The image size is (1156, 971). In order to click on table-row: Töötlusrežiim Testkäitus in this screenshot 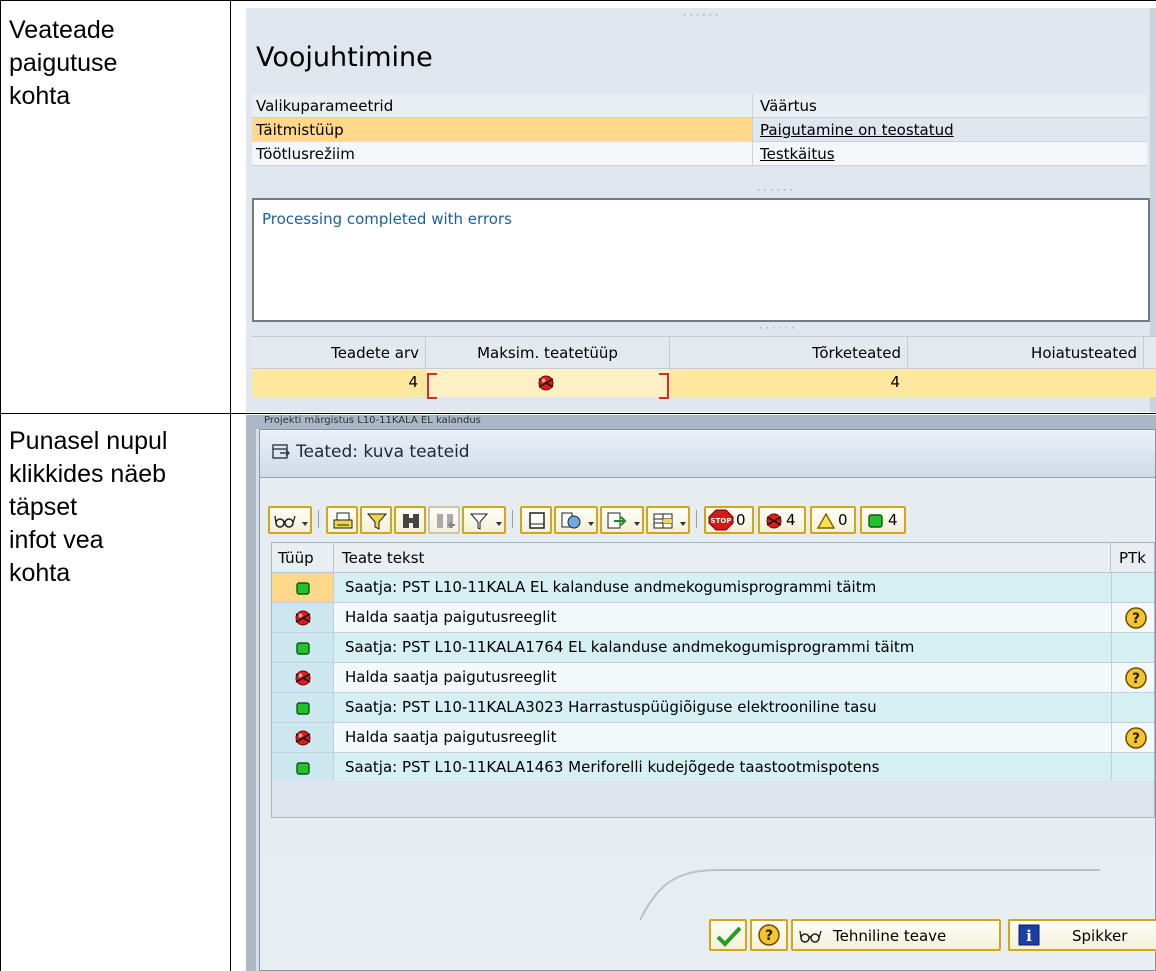, I will do `click(699, 154)`.